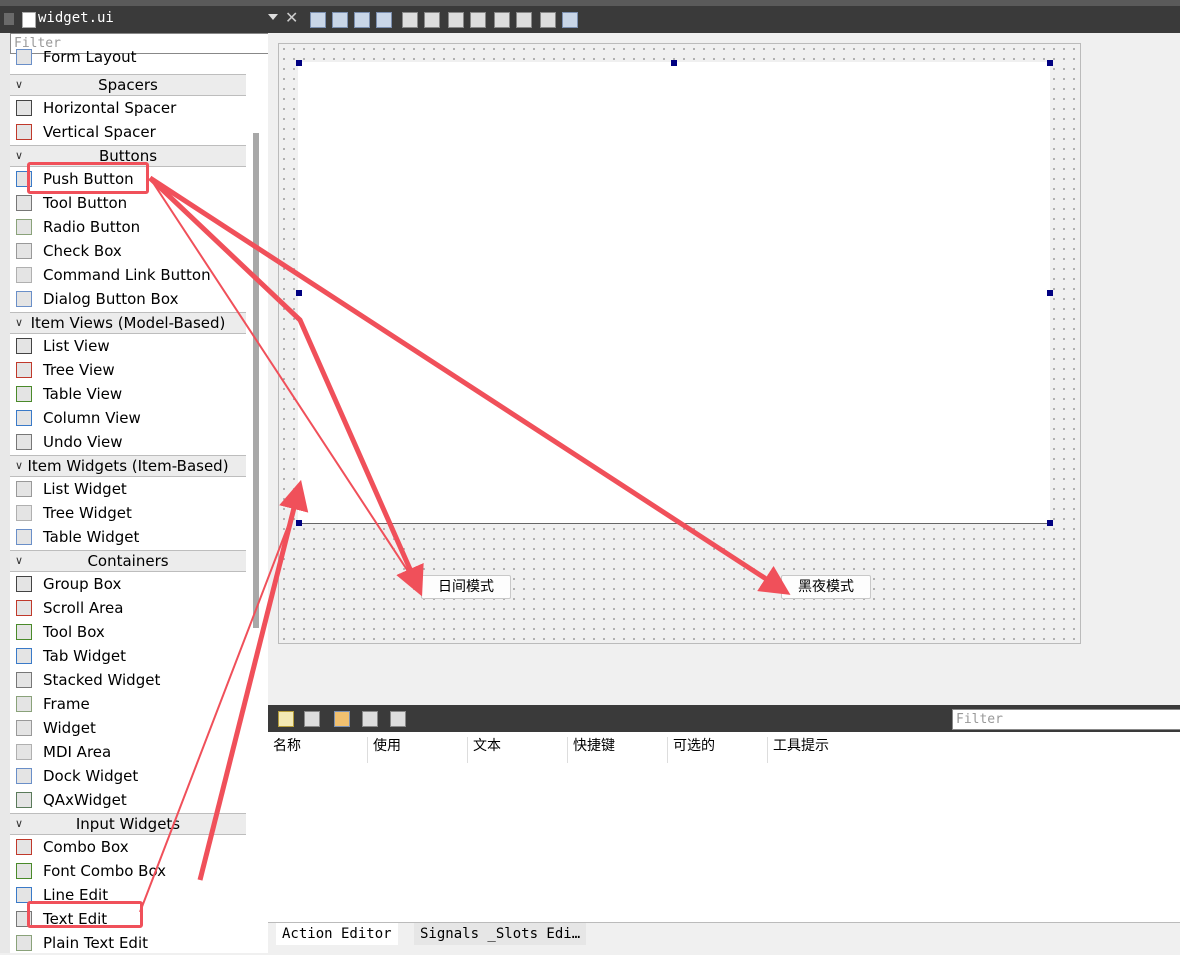 Image resolution: width=1180 pixels, height=955 pixels. I want to click on arrow-thin-text, so click(219, 706).